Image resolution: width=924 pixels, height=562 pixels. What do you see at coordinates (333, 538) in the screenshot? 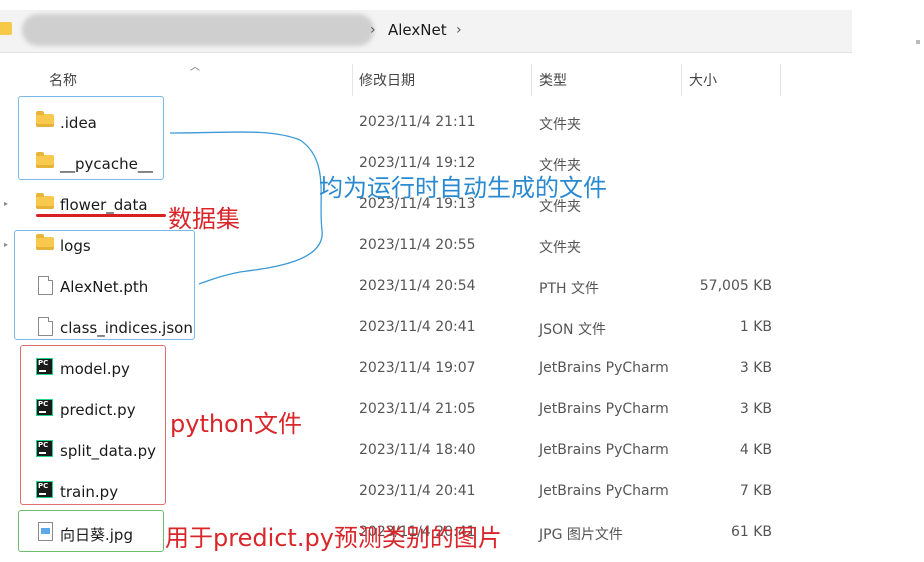
I see `annotation-predict-image: 用于predict.py预测类别的图片` at bounding box center [333, 538].